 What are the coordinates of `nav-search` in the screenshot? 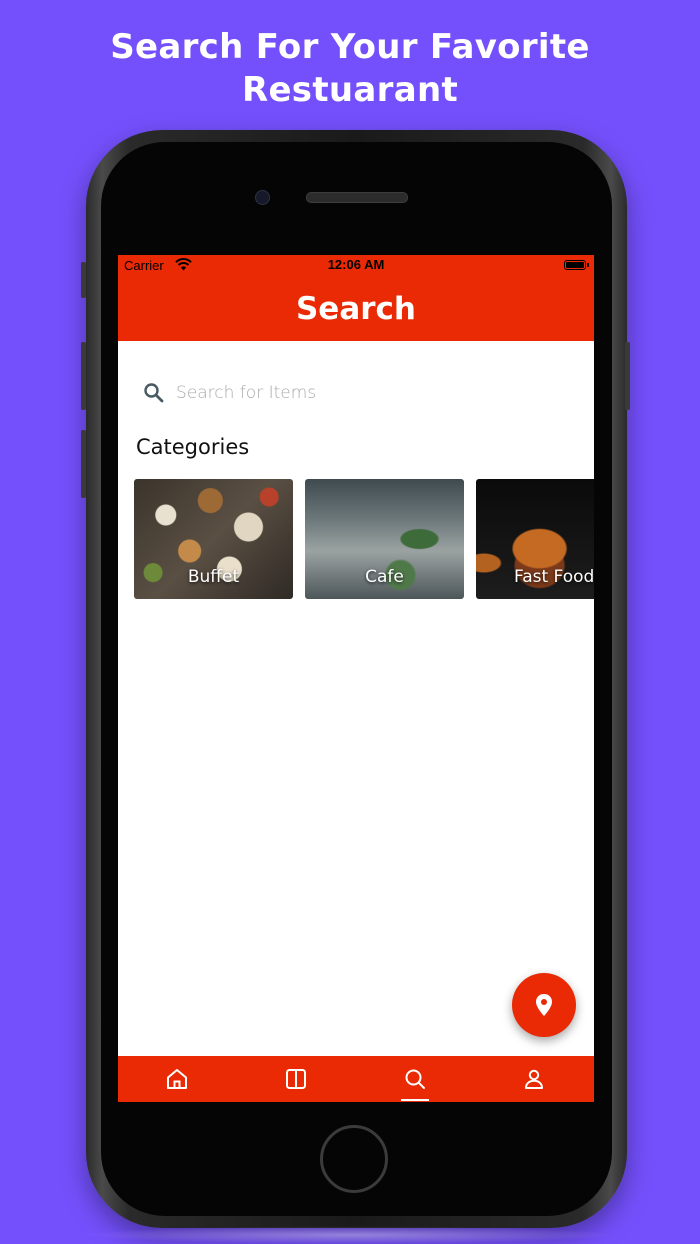 It's located at (415, 1079).